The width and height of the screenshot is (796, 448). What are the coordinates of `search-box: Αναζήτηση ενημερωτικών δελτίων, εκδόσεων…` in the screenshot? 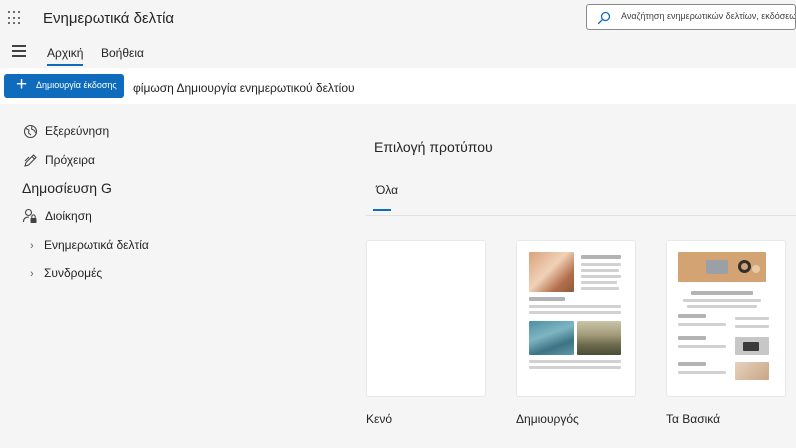 It's located at (691, 17).